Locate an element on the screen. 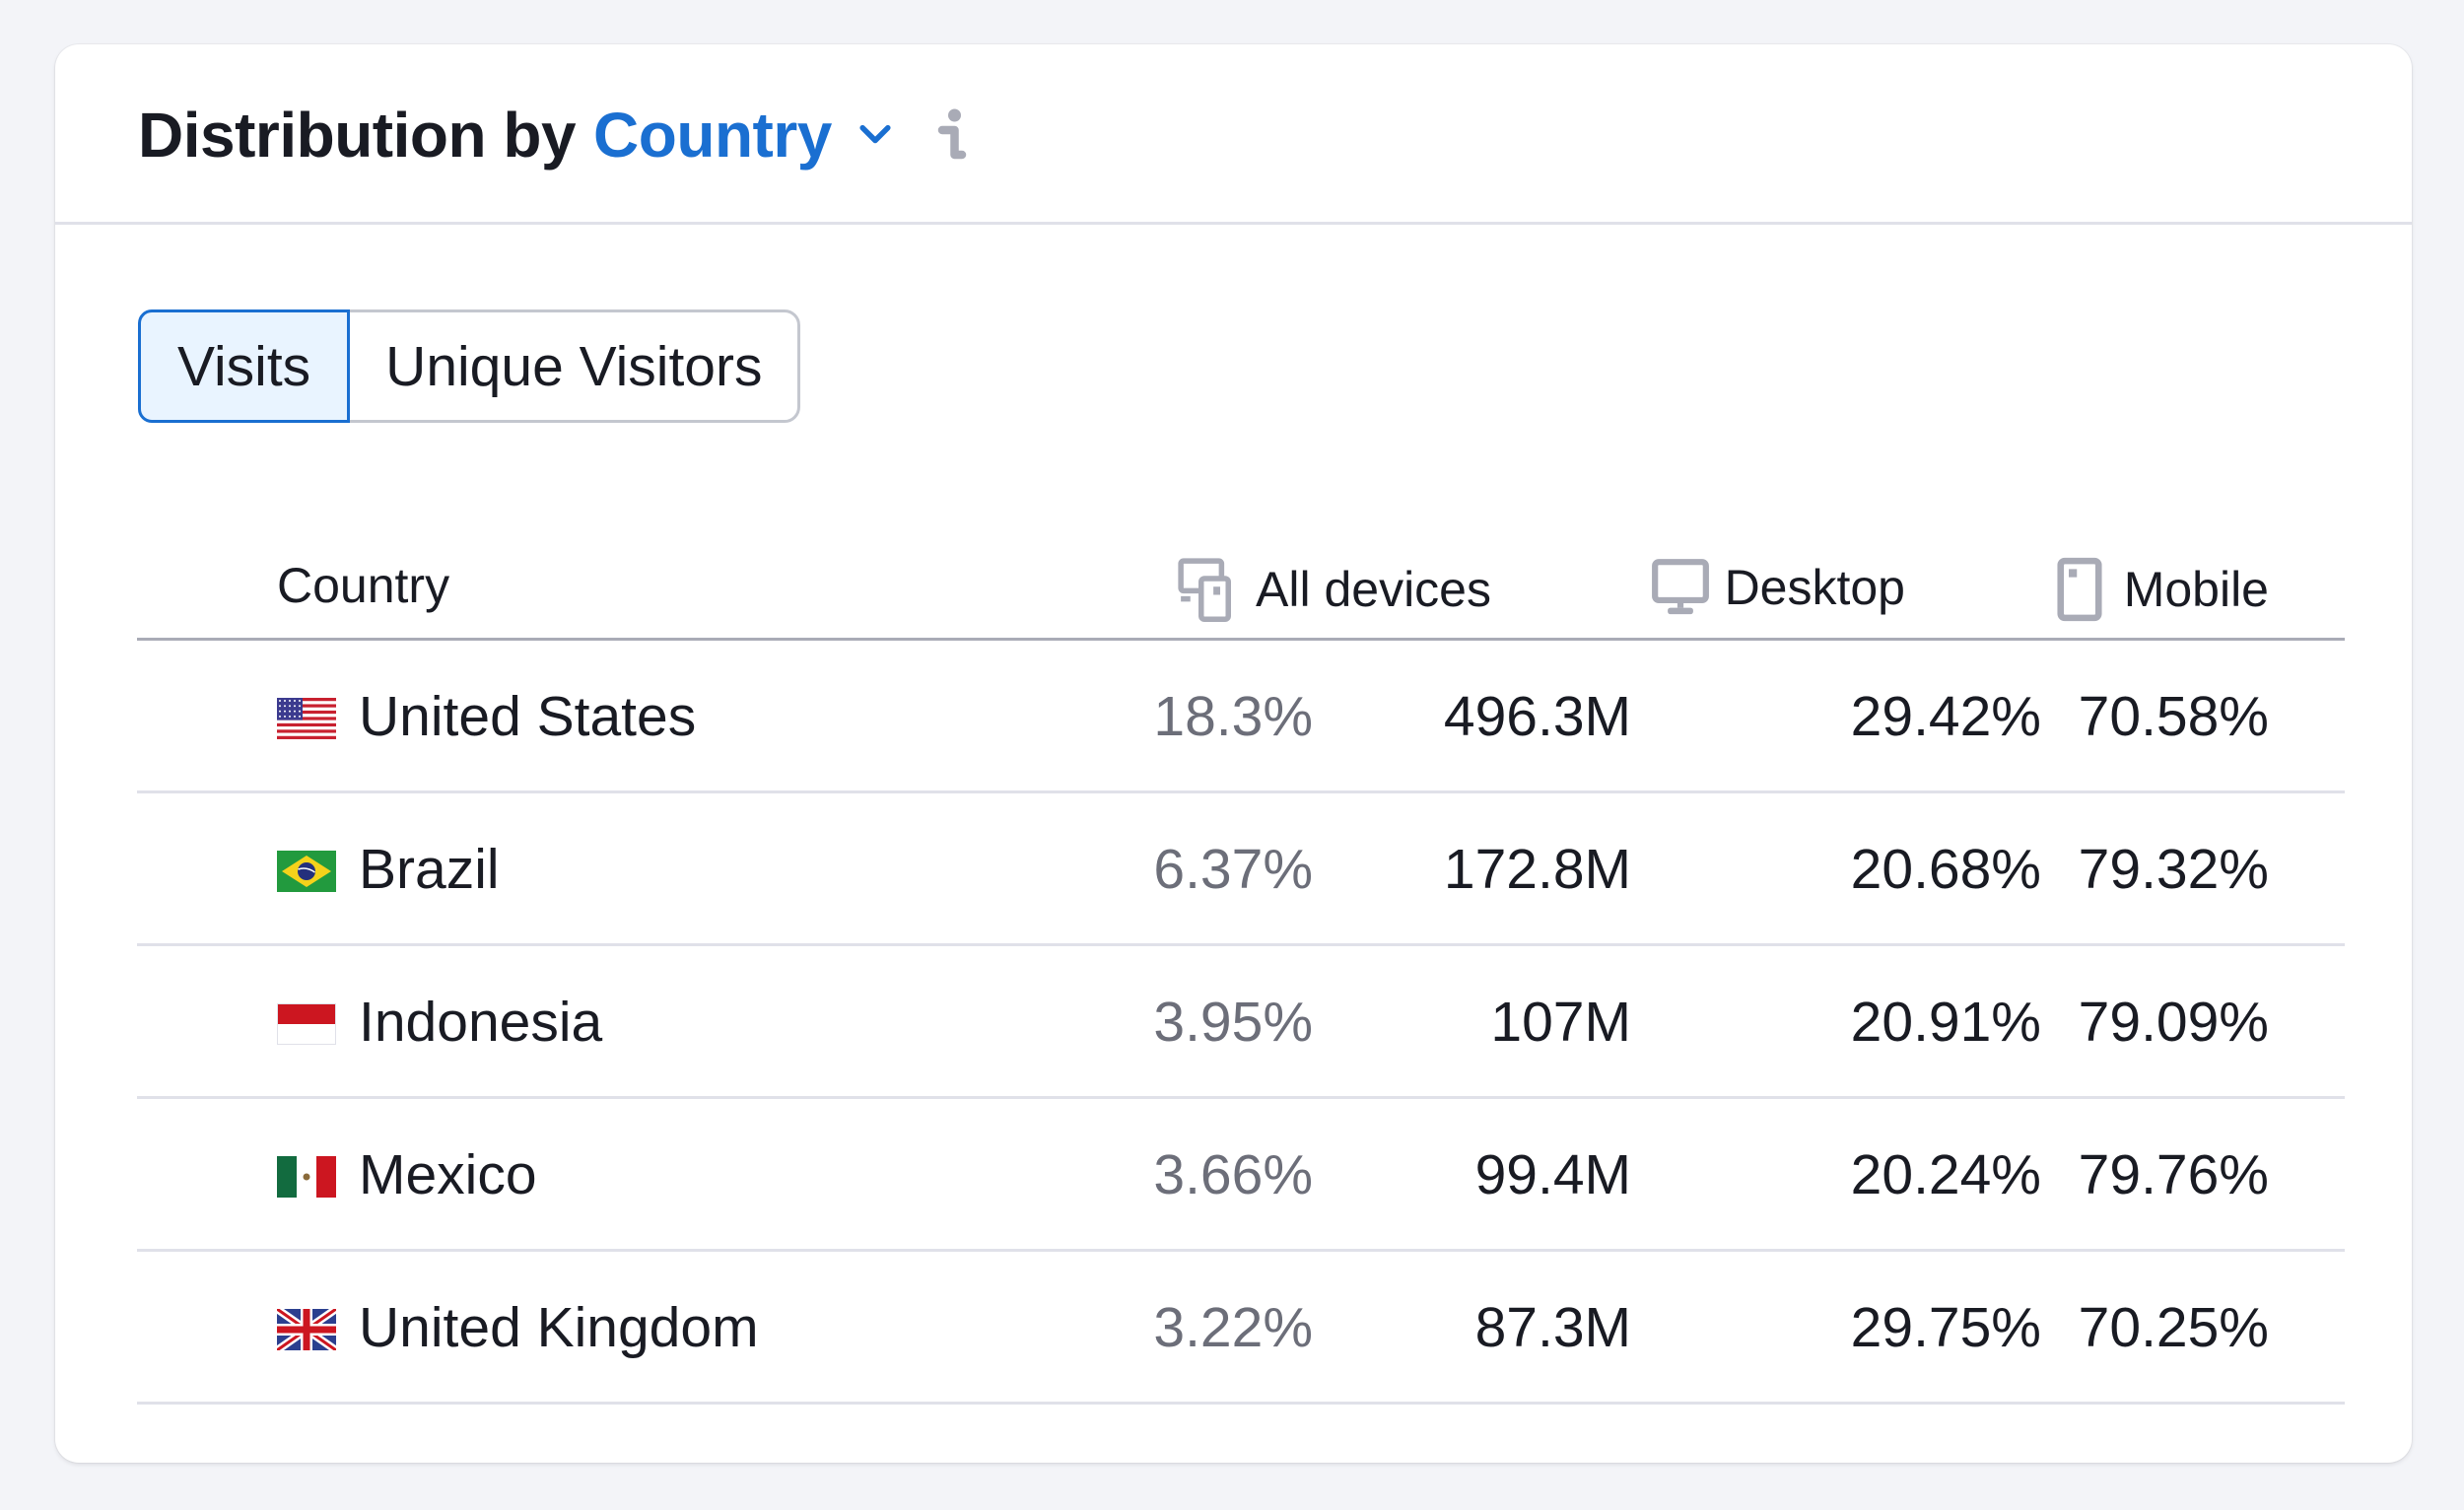 This screenshot has width=2464, height=1510. country-name: Mexico is located at coordinates (448, 1174).